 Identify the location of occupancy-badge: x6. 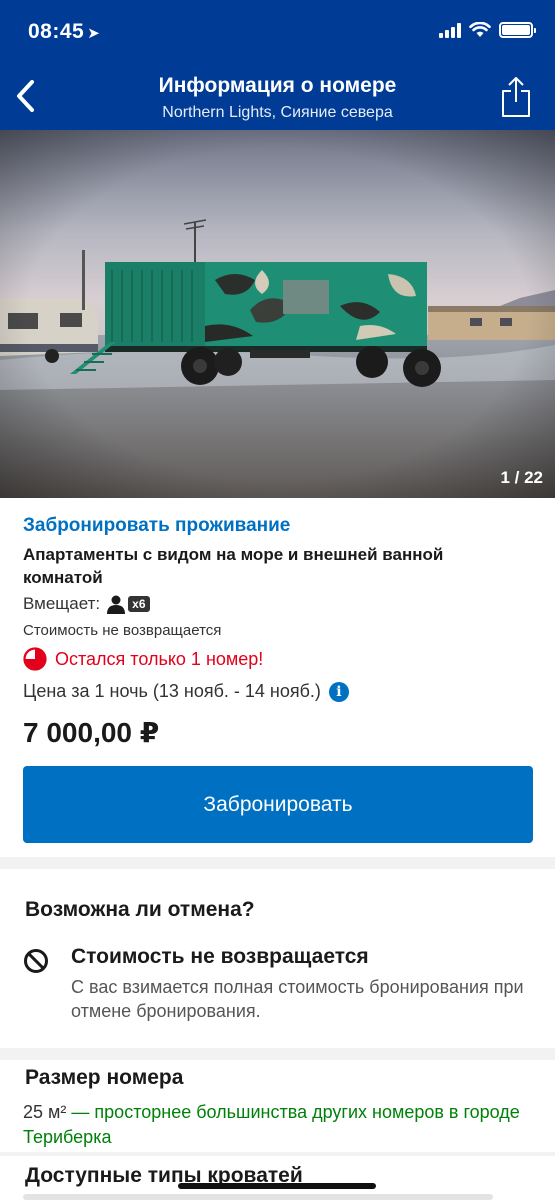
(128, 604).